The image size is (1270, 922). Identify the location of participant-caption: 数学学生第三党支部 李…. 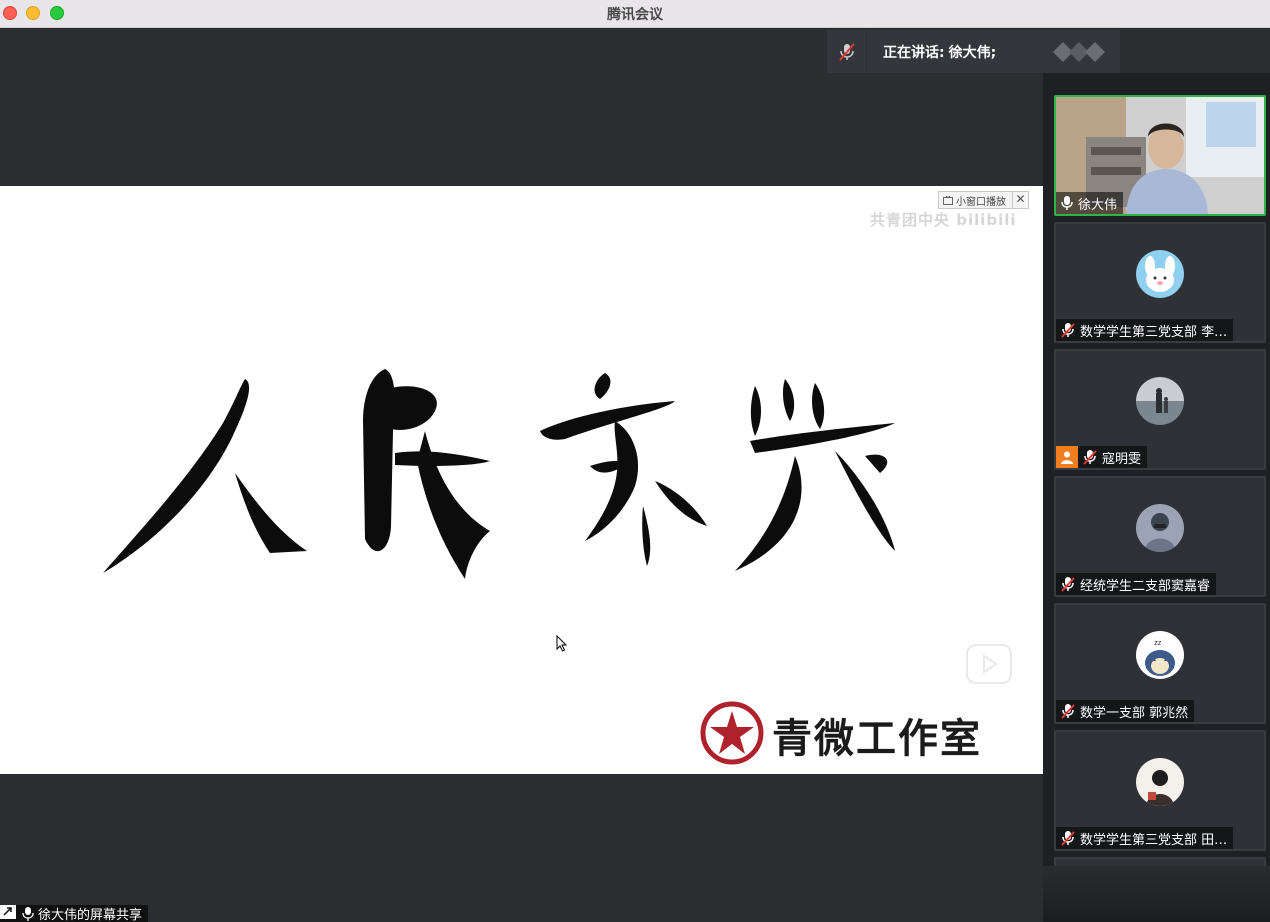
(1145, 330).